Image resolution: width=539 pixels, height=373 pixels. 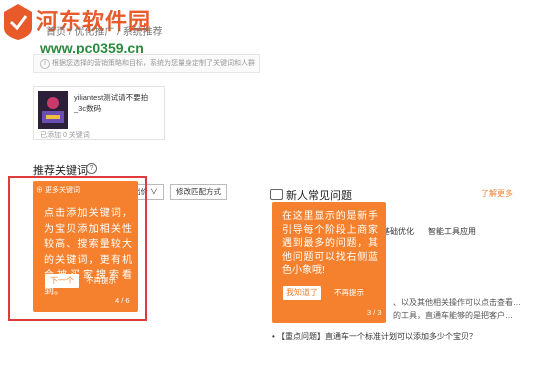 I want to click on product-thumbnail, so click(x=53, y=110).